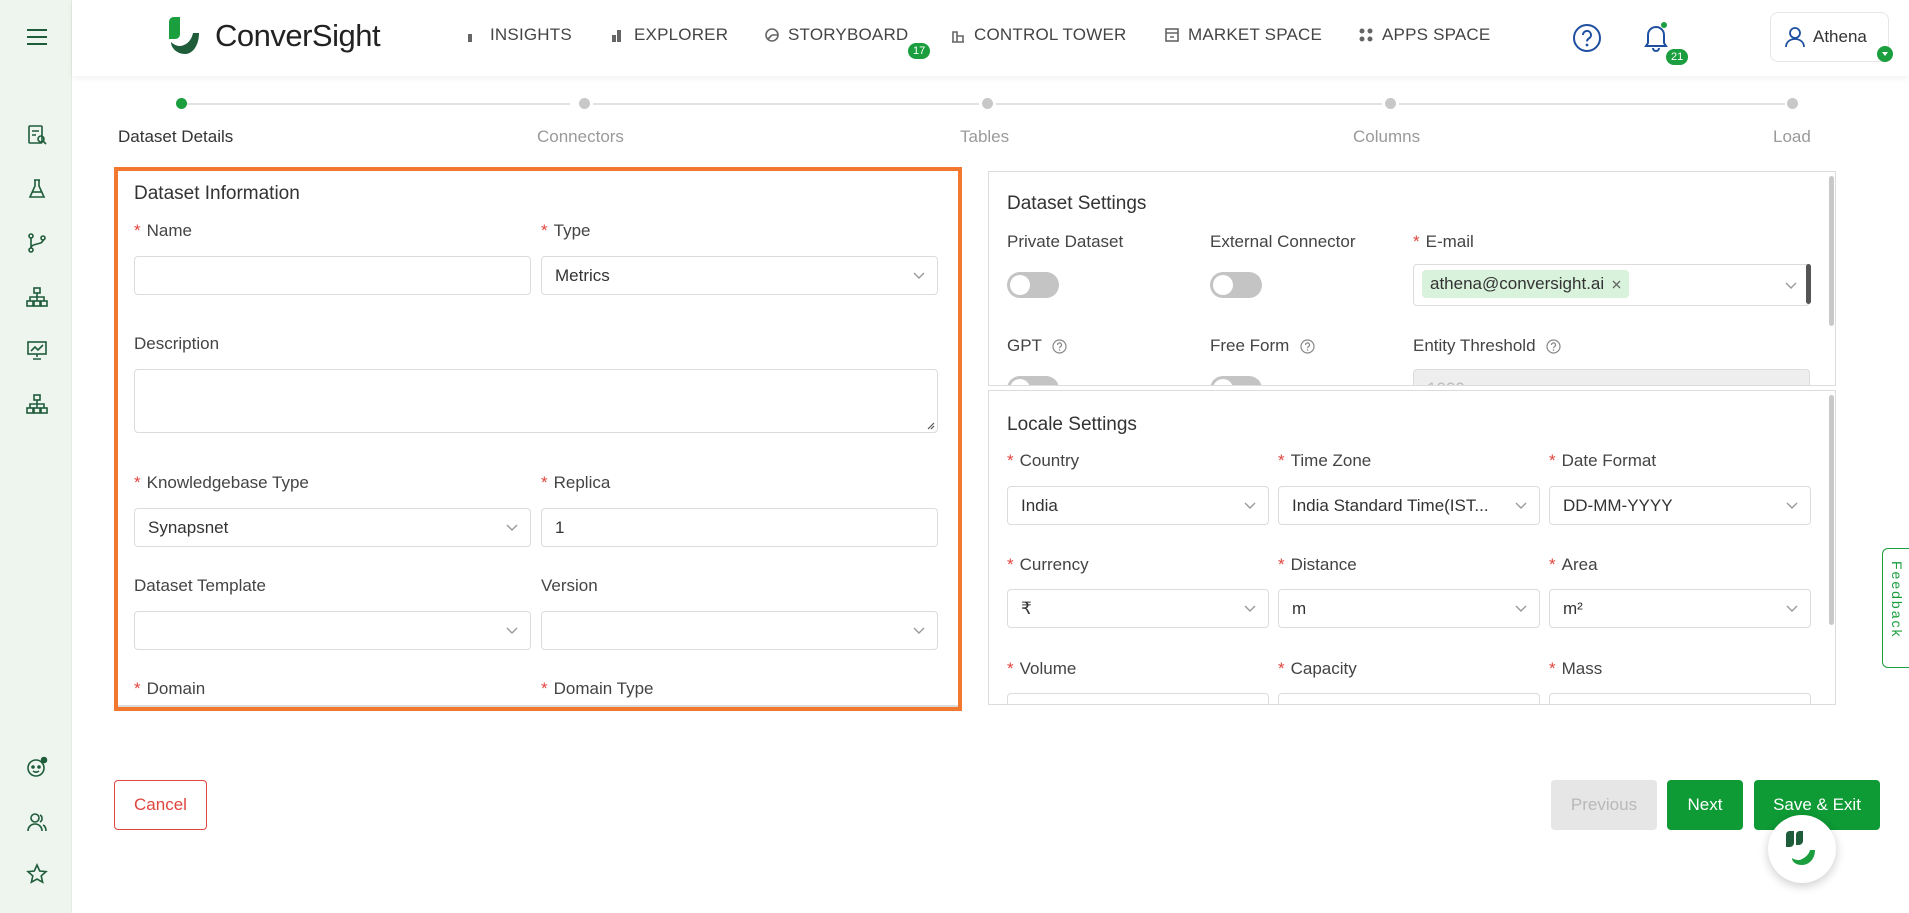 The height and width of the screenshot is (913, 1909). What do you see at coordinates (1138, 608) in the screenshot?
I see `currency-select: ₹` at bounding box center [1138, 608].